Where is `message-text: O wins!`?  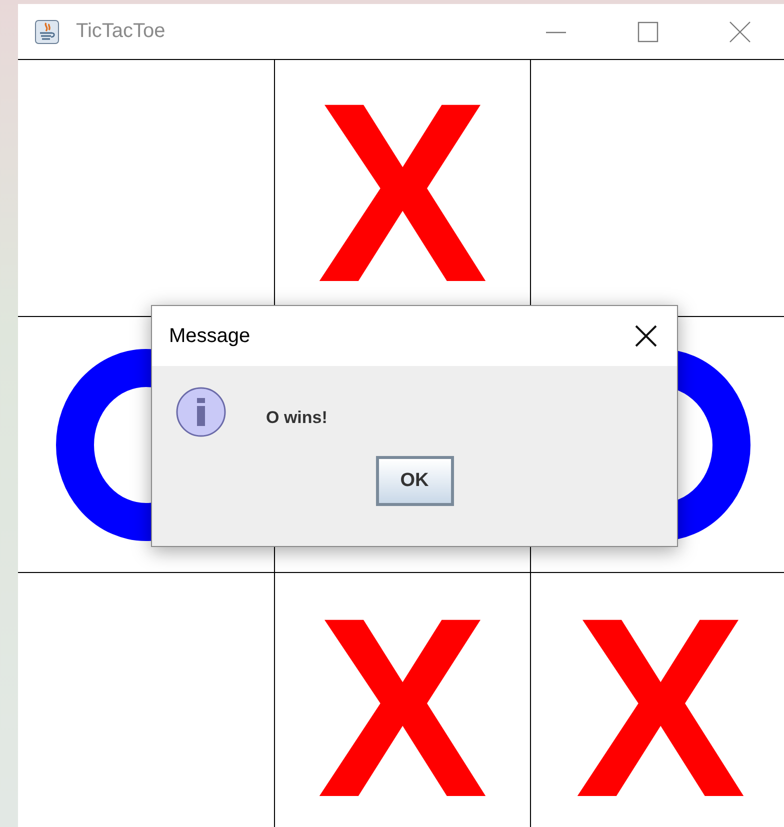
message-text: O wins! is located at coordinates (297, 418).